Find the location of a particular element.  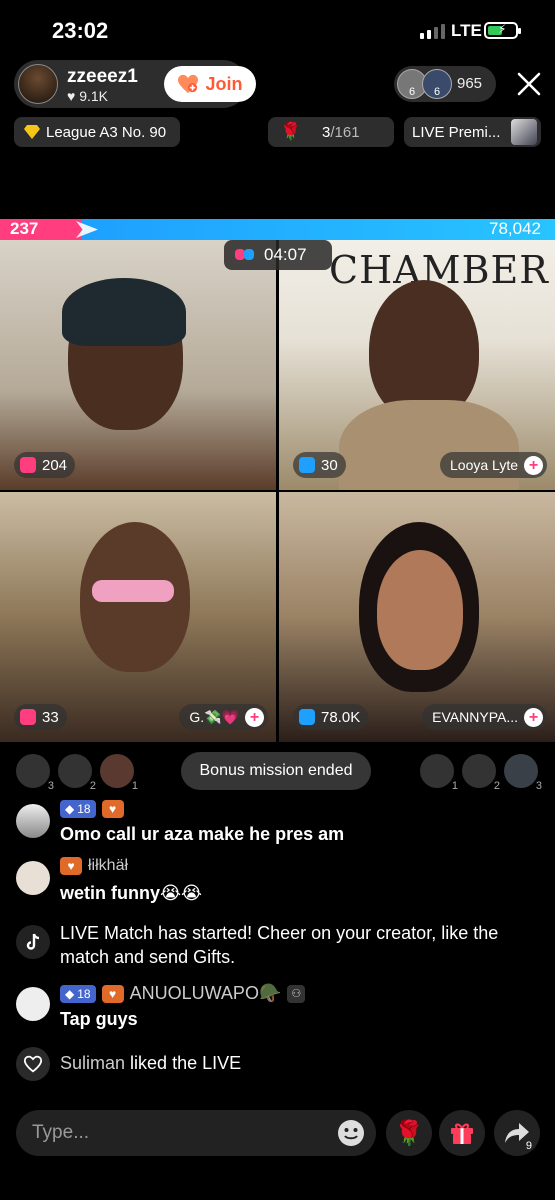

guest-score-badge: 30 is located at coordinates (319, 465).